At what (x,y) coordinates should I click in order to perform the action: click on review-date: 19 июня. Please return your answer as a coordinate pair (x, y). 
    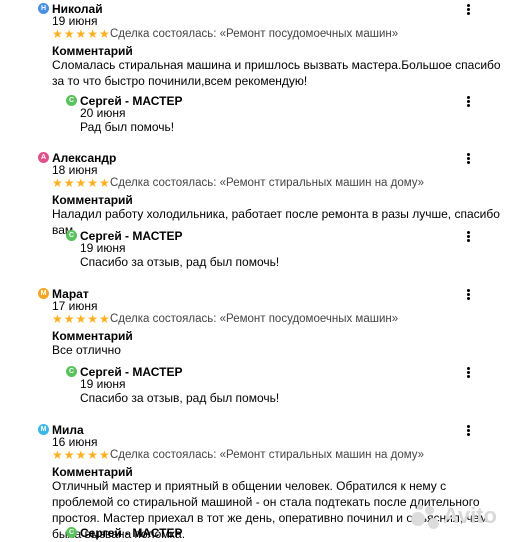
    Looking at the image, I should click on (75, 21).